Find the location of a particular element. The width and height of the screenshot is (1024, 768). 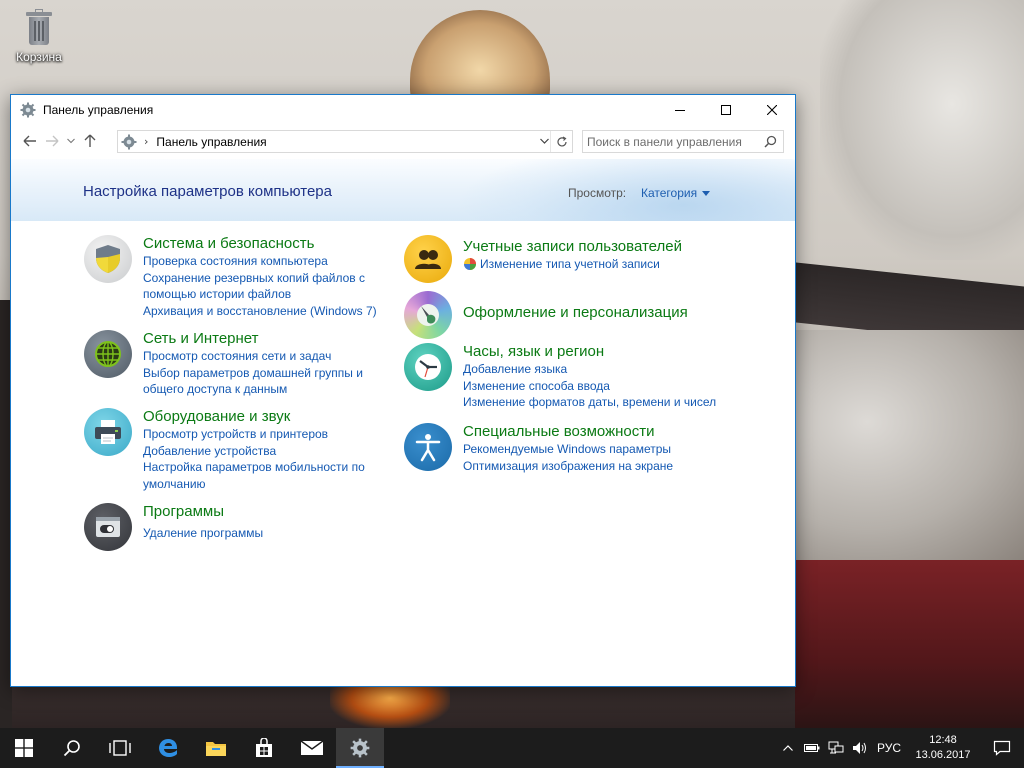

recycle-bin-shortcut: Корзина is located at coordinates (39, 36).